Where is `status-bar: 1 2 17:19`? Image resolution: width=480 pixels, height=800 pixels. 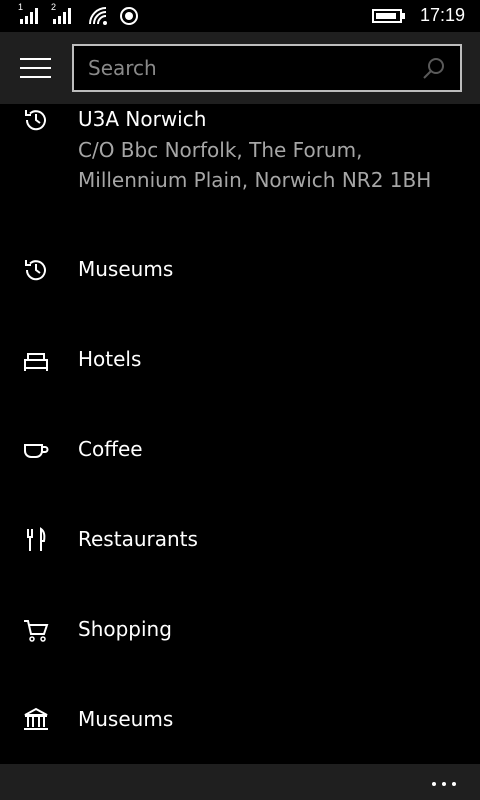 status-bar: 1 2 17:19 is located at coordinates (240, 16).